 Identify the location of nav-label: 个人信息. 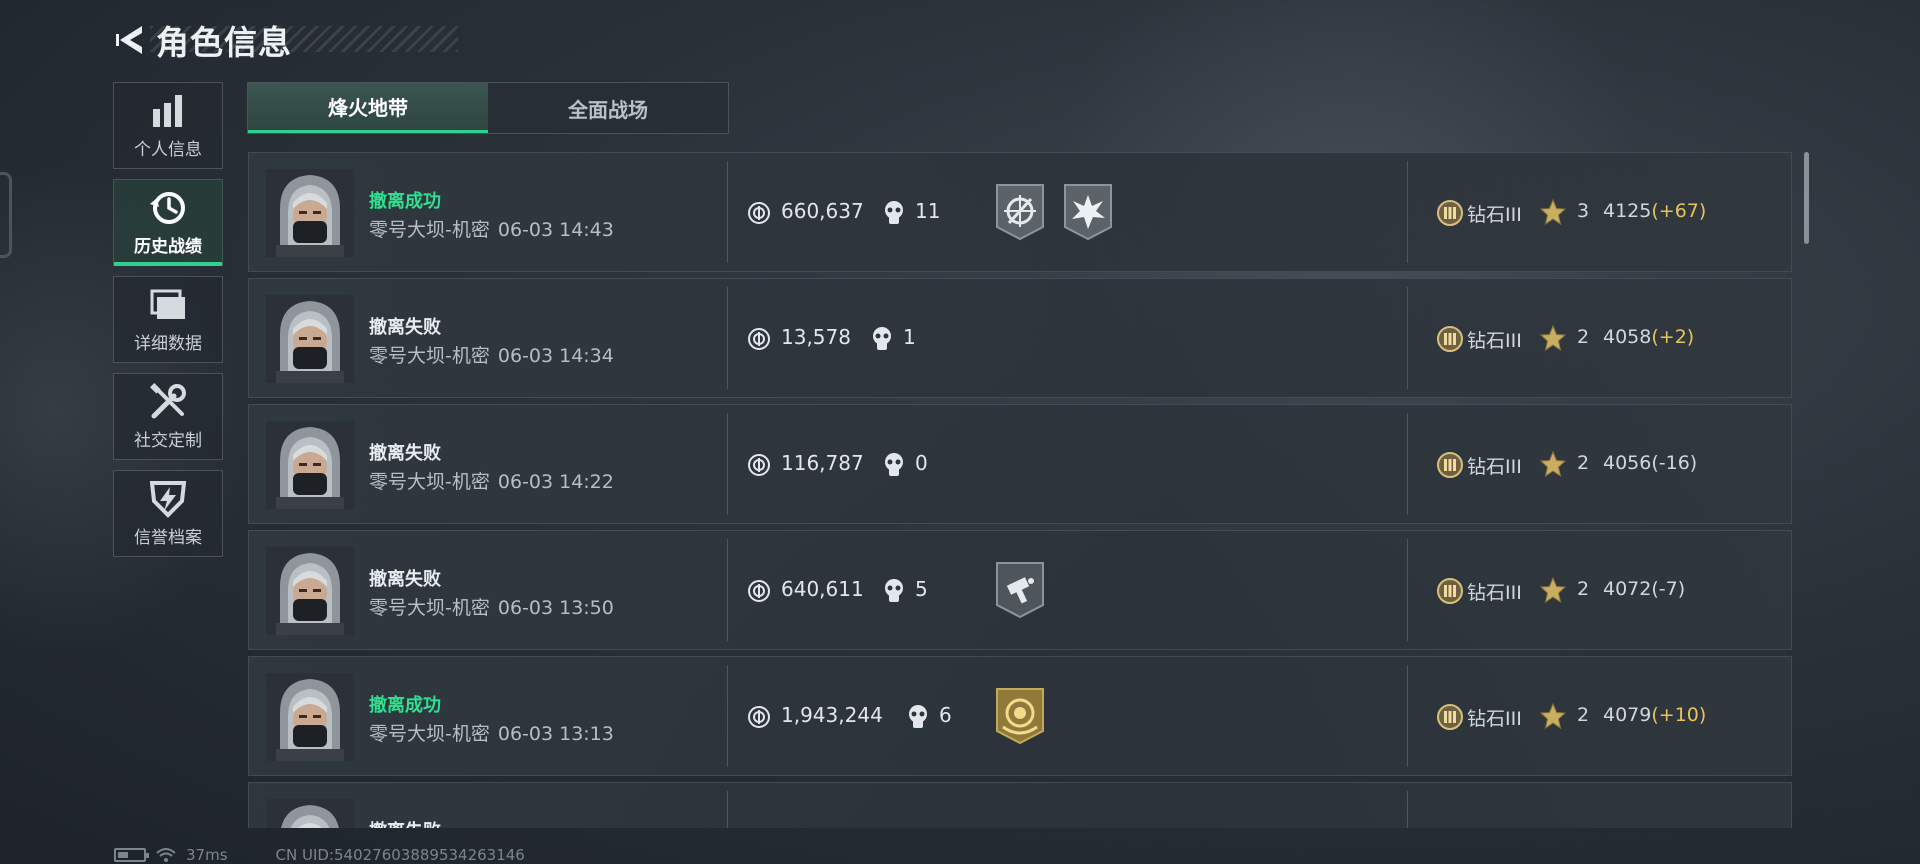
(168, 150).